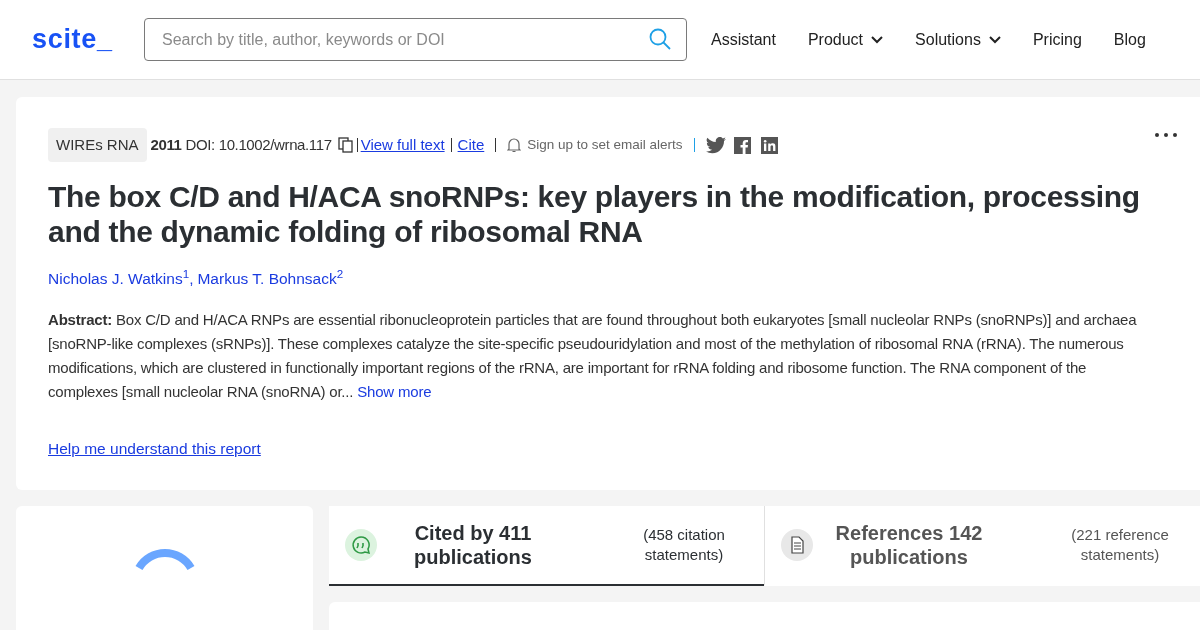 The width and height of the screenshot is (1200, 630). What do you see at coordinates (594, 214) in the screenshot?
I see `paper-title: The box C/D and H/ACA snoRNPs: key players in the modification, processing and the dynamic folding of ribosomal RNA` at bounding box center [594, 214].